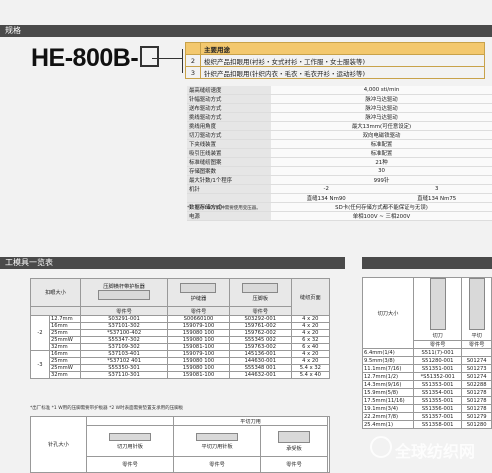 This screenshot has width=492, height=473. Describe the element at coordinates (339, 126) in the screenshot. I see `spec-row: 挑线用角度 最大13mm(可任意设定)` at that location.